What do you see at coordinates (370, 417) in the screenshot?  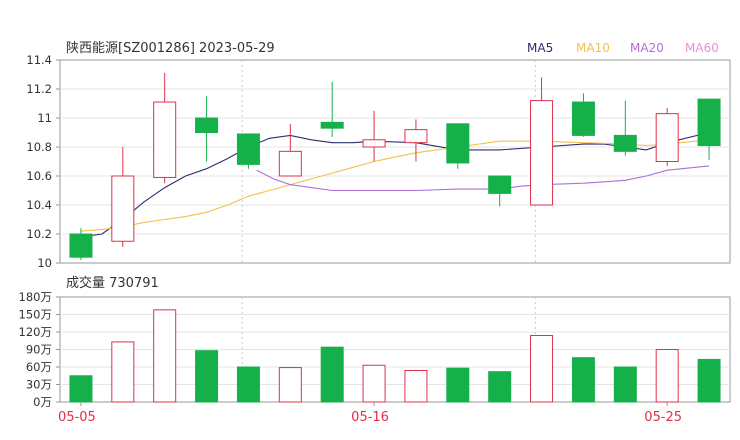 I see `x-tick-label: 05-16` at bounding box center [370, 417].